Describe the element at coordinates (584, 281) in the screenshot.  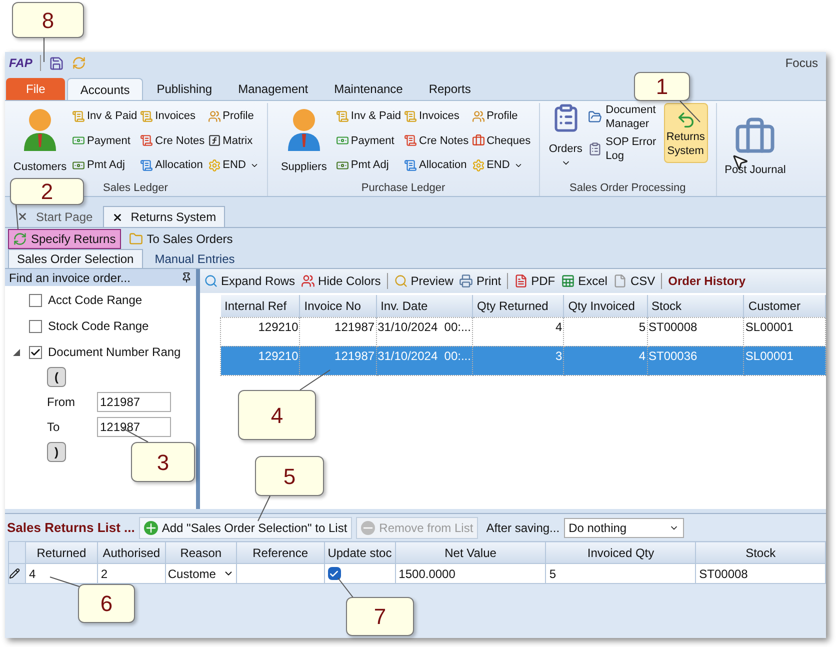
I see `toolbar-button: Excel` at that location.